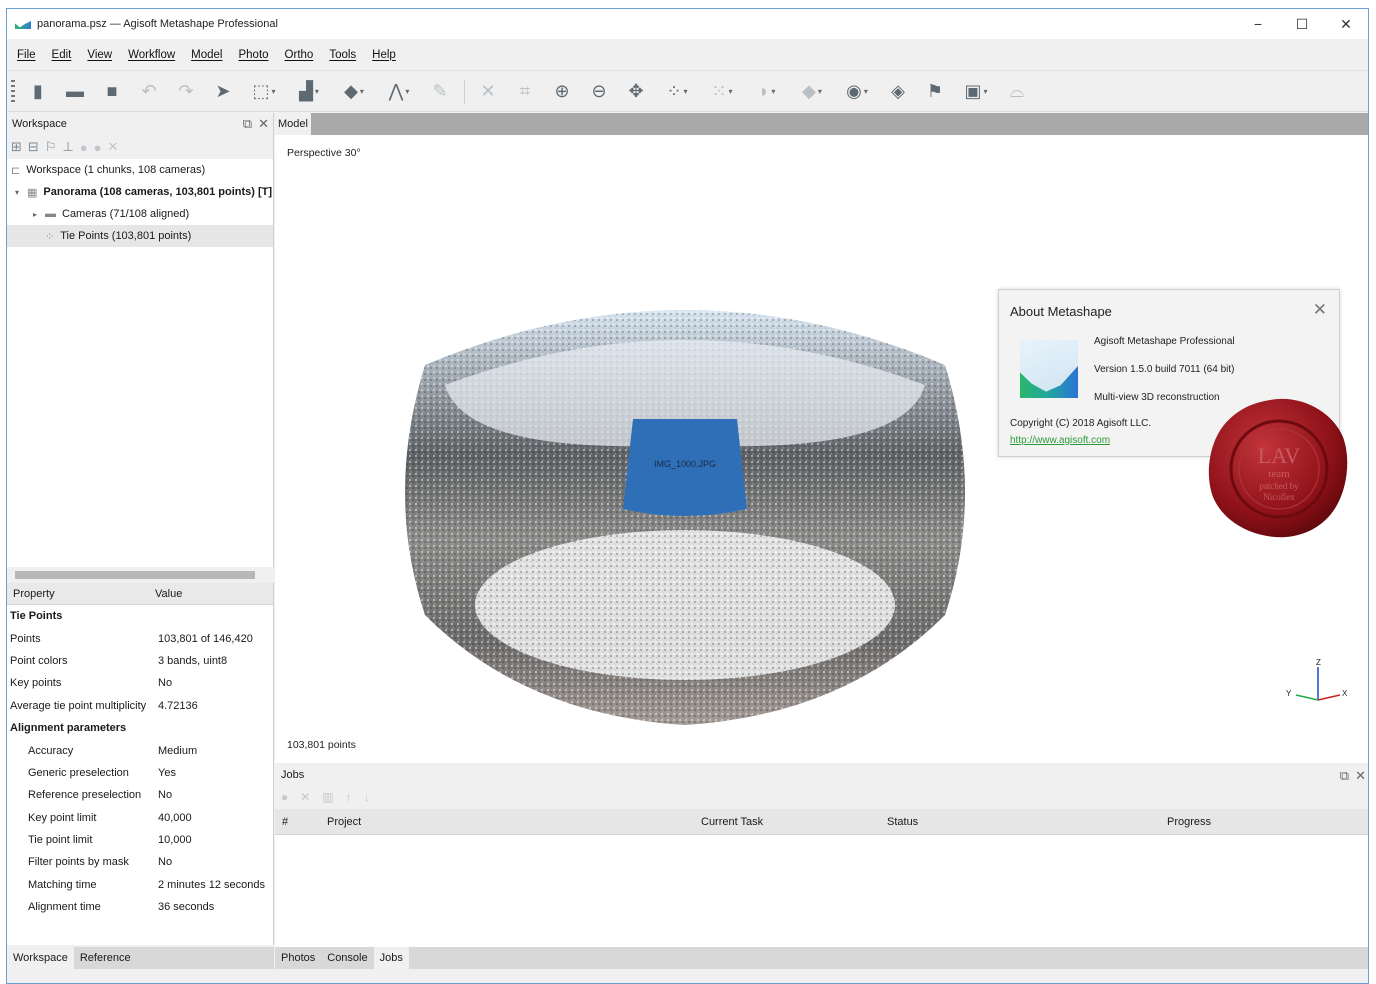  Describe the element at coordinates (636, 92) in the screenshot. I see `reset-view-icon: ✥` at that location.